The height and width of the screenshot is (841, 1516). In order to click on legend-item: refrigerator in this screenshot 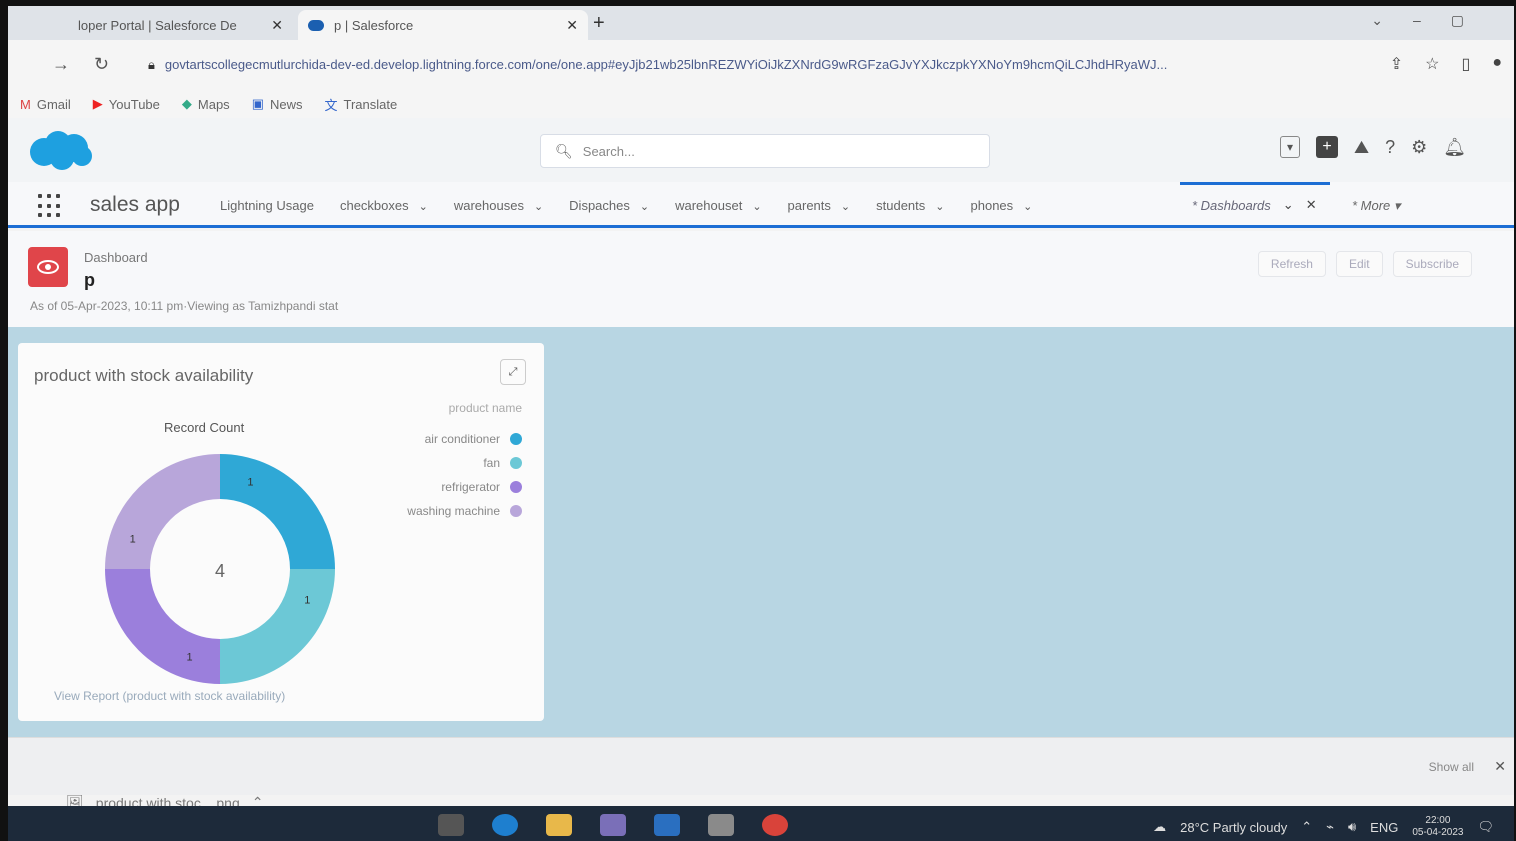, I will do `click(464, 487)`.